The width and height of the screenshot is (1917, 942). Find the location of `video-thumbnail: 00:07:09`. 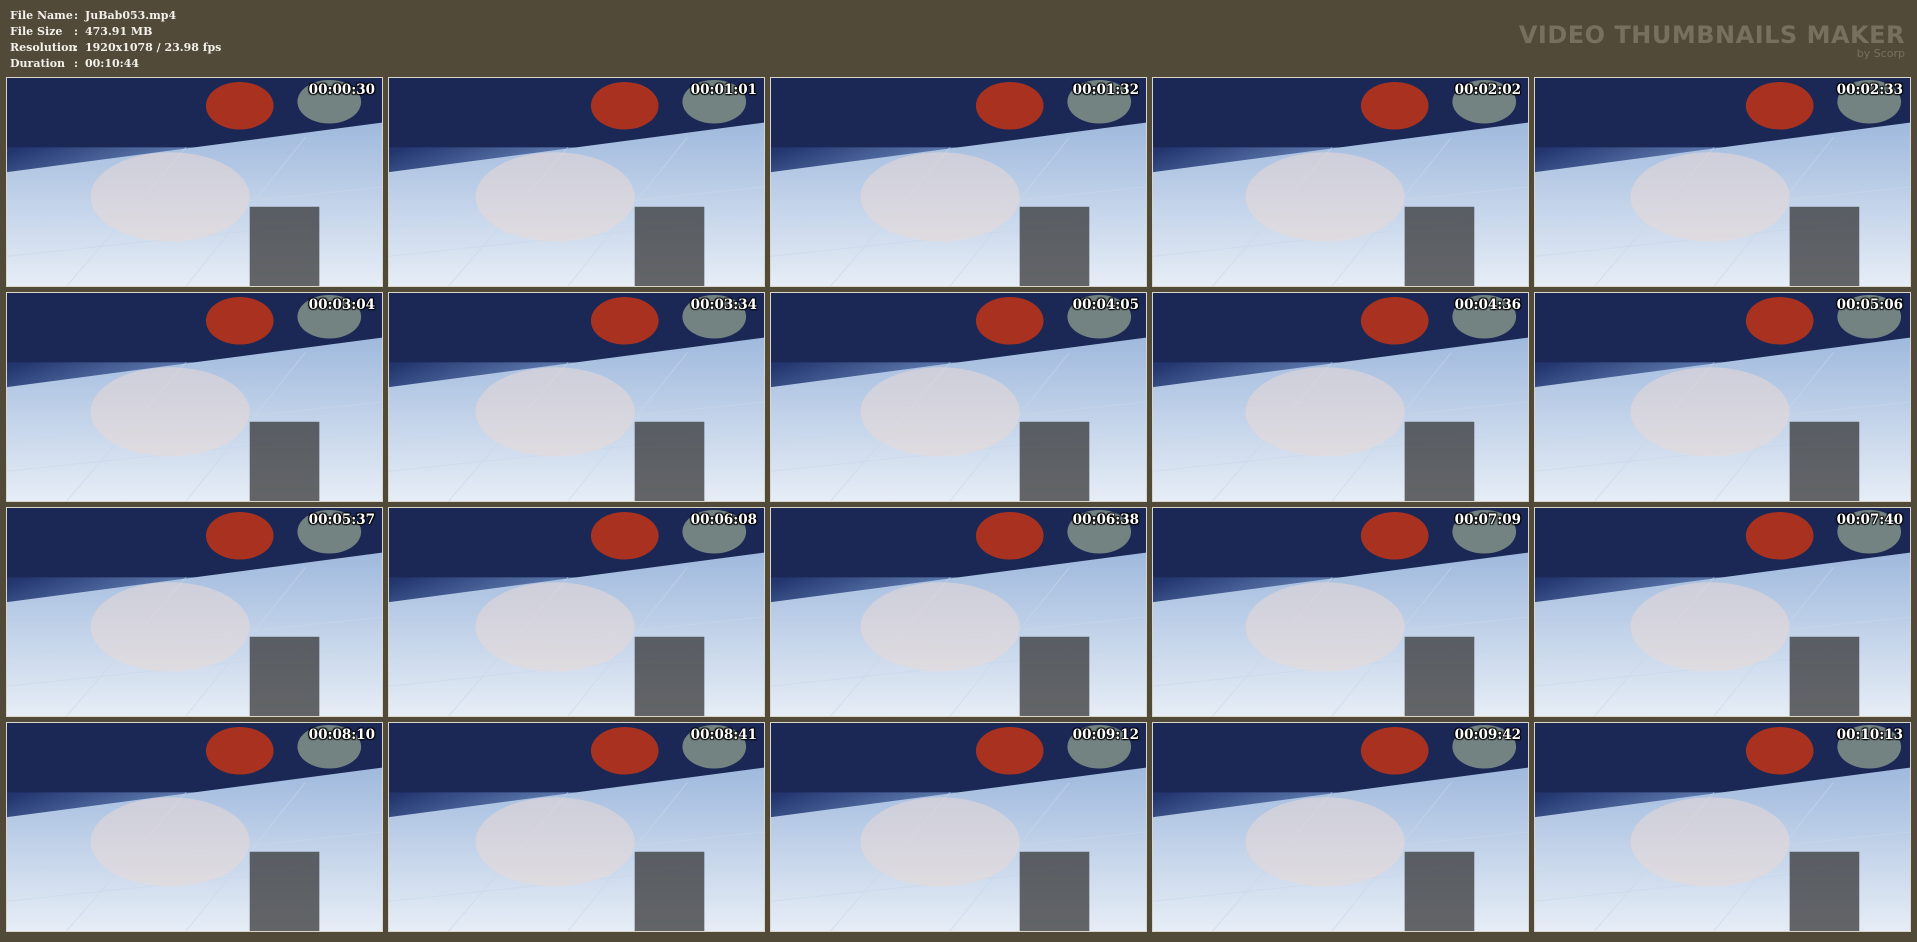

video-thumbnail: 00:07:09 is located at coordinates (1340, 612).